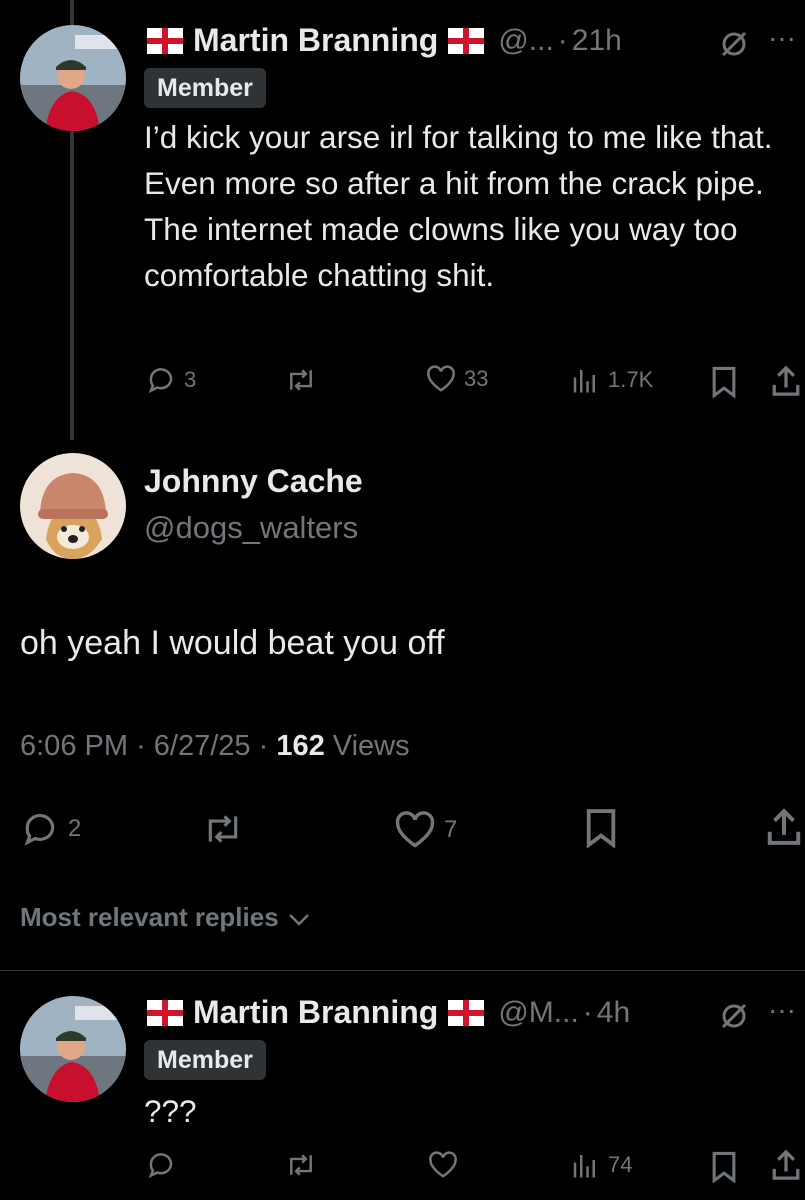 This screenshot has width=805, height=1200. Describe the element at coordinates (190, 379) in the screenshot. I see `reply-count: 3` at that location.